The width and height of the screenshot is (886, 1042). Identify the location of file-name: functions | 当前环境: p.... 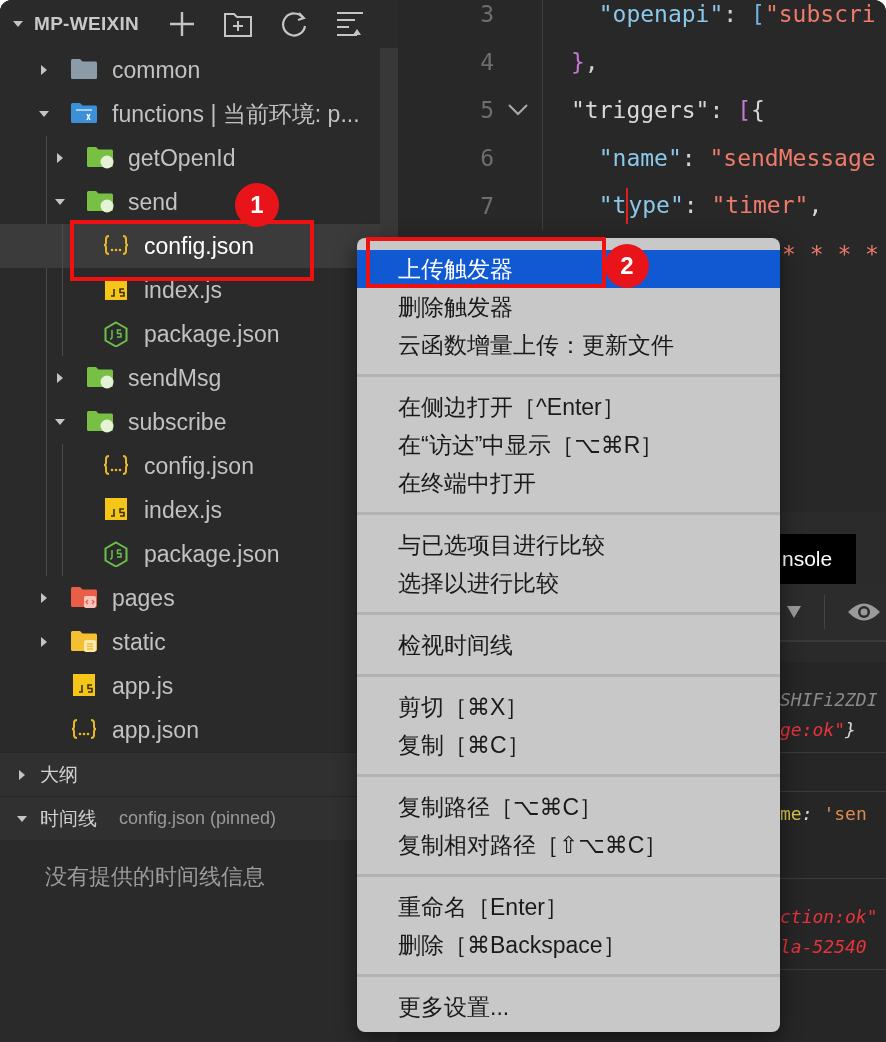
(236, 114).